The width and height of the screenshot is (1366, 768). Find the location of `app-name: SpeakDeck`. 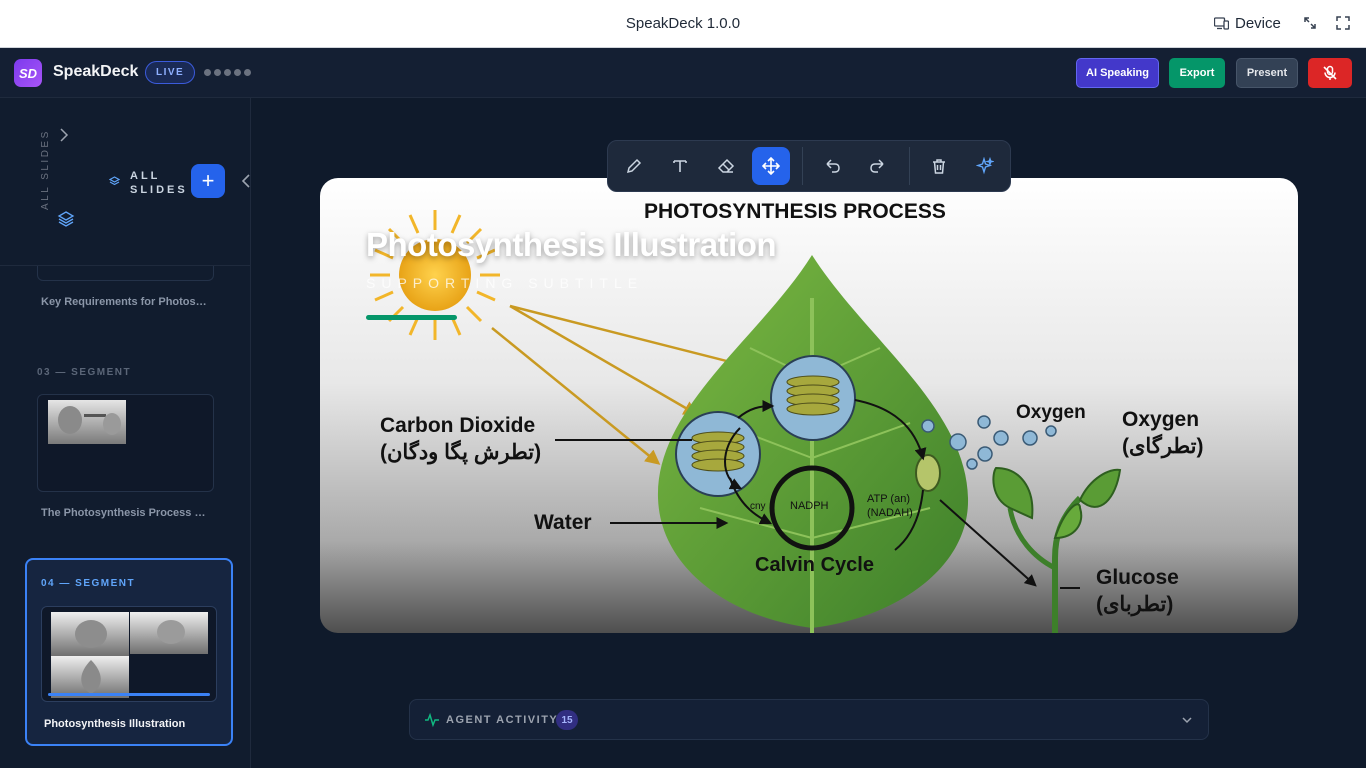

app-name: SpeakDeck is located at coordinates (96, 71).